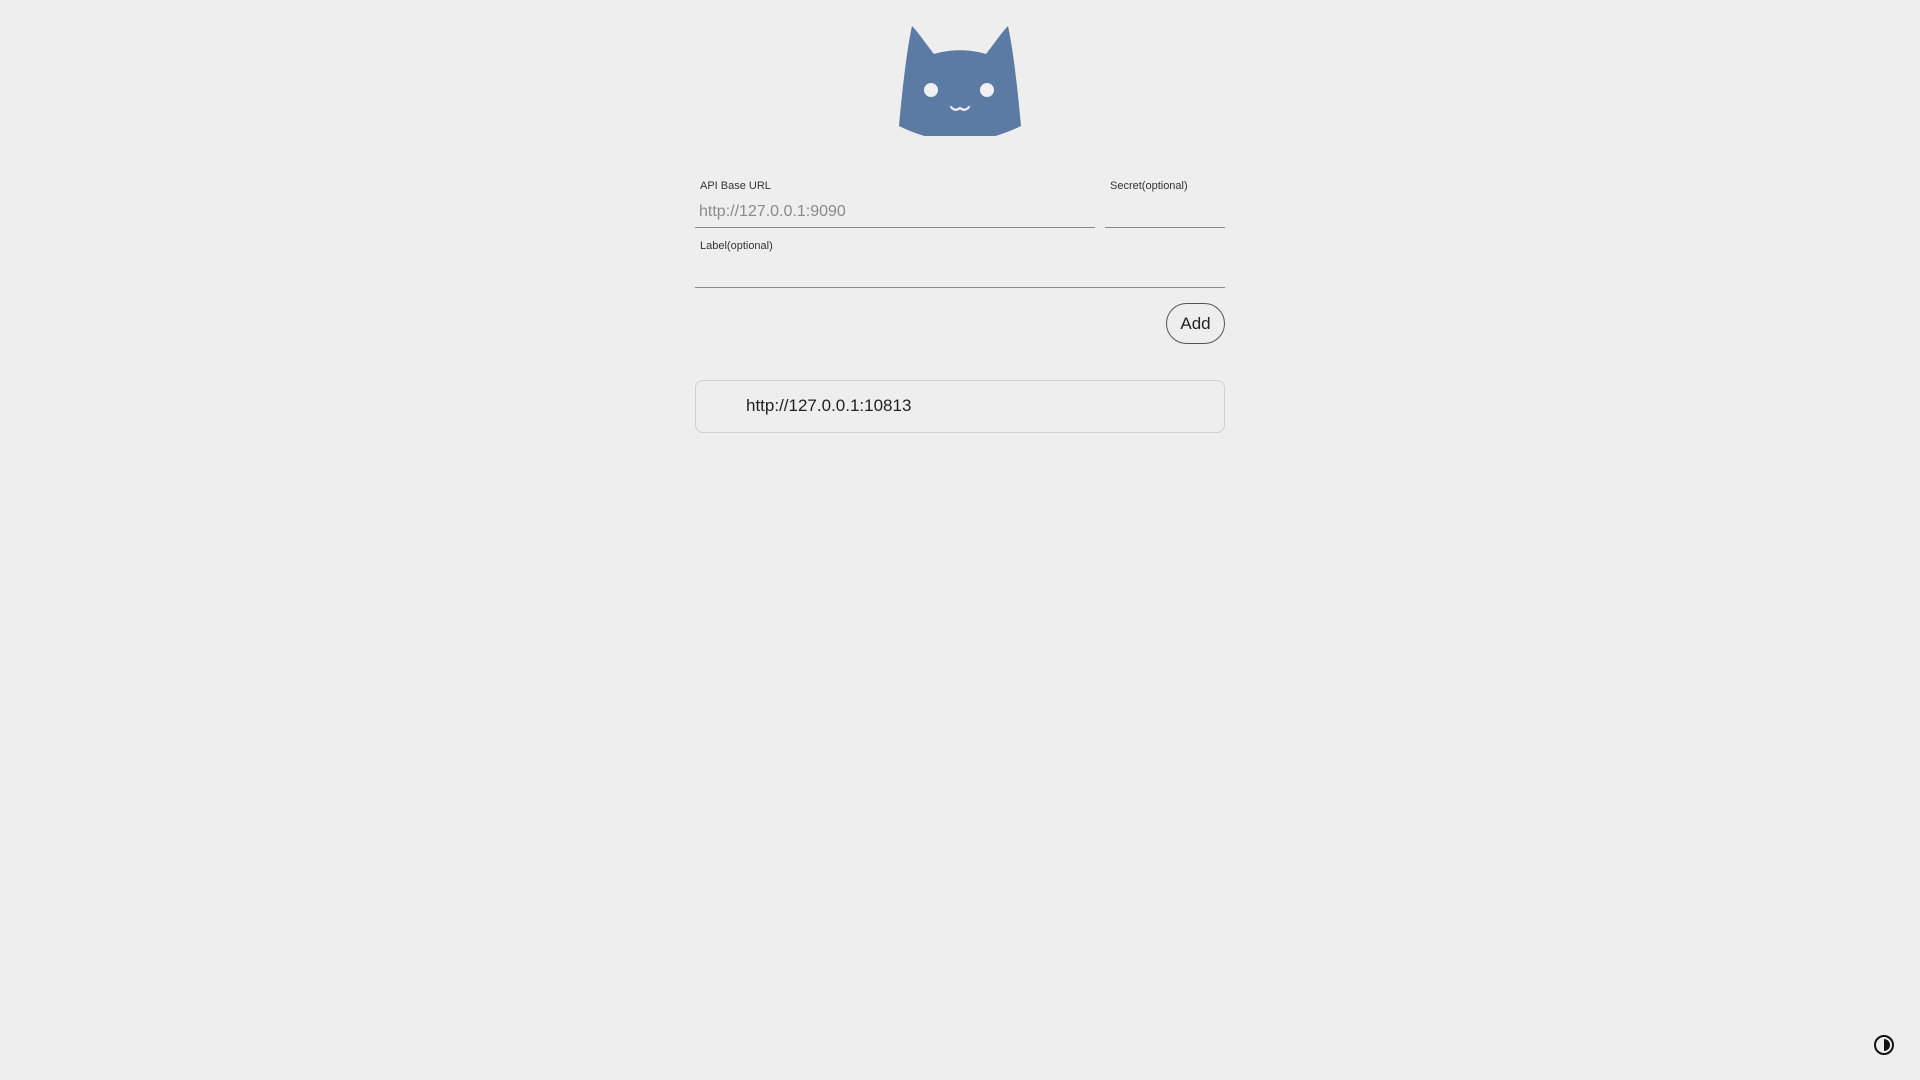  I want to click on api-base-url-field: API Base URL, so click(895, 199).